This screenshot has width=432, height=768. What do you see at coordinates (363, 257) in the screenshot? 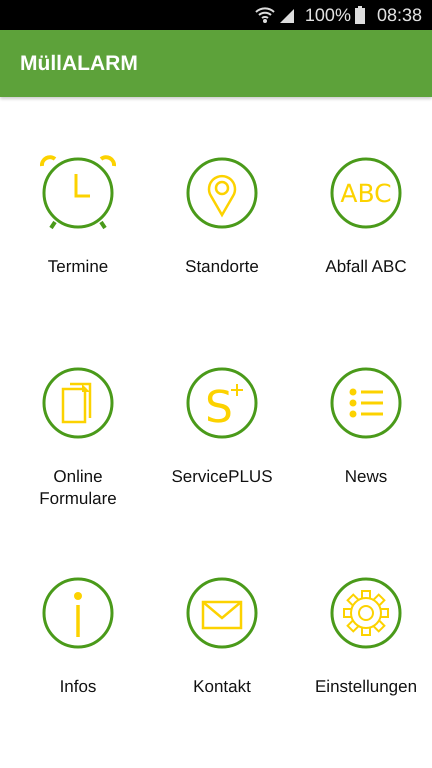
I see `menu-tile: ABC Abfall ABC` at bounding box center [363, 257].